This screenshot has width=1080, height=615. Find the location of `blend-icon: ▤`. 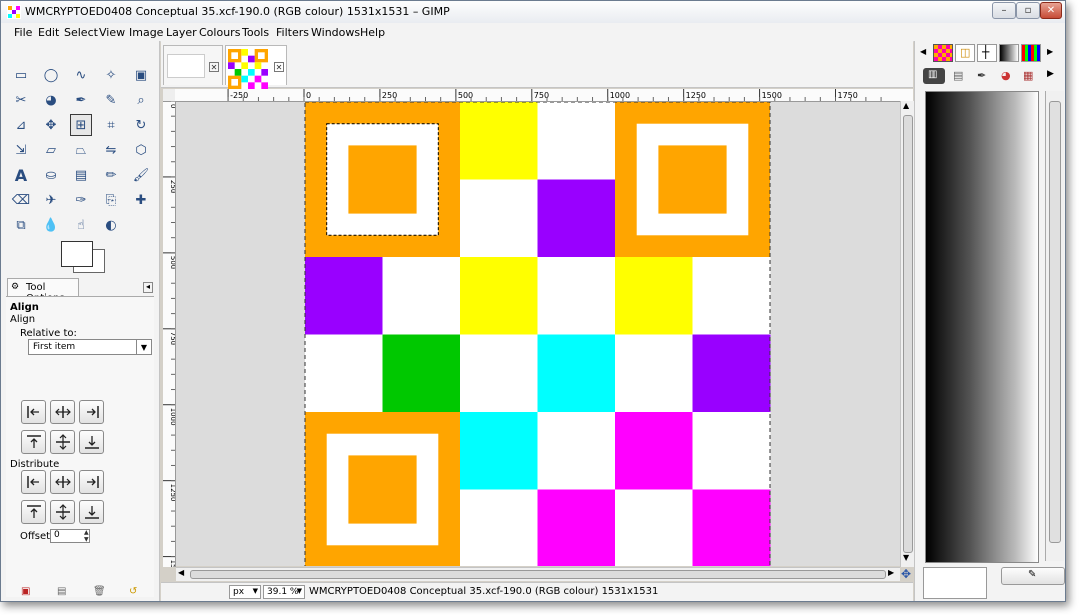

blend-icon: ▤ is located at coordinates (81, 175).